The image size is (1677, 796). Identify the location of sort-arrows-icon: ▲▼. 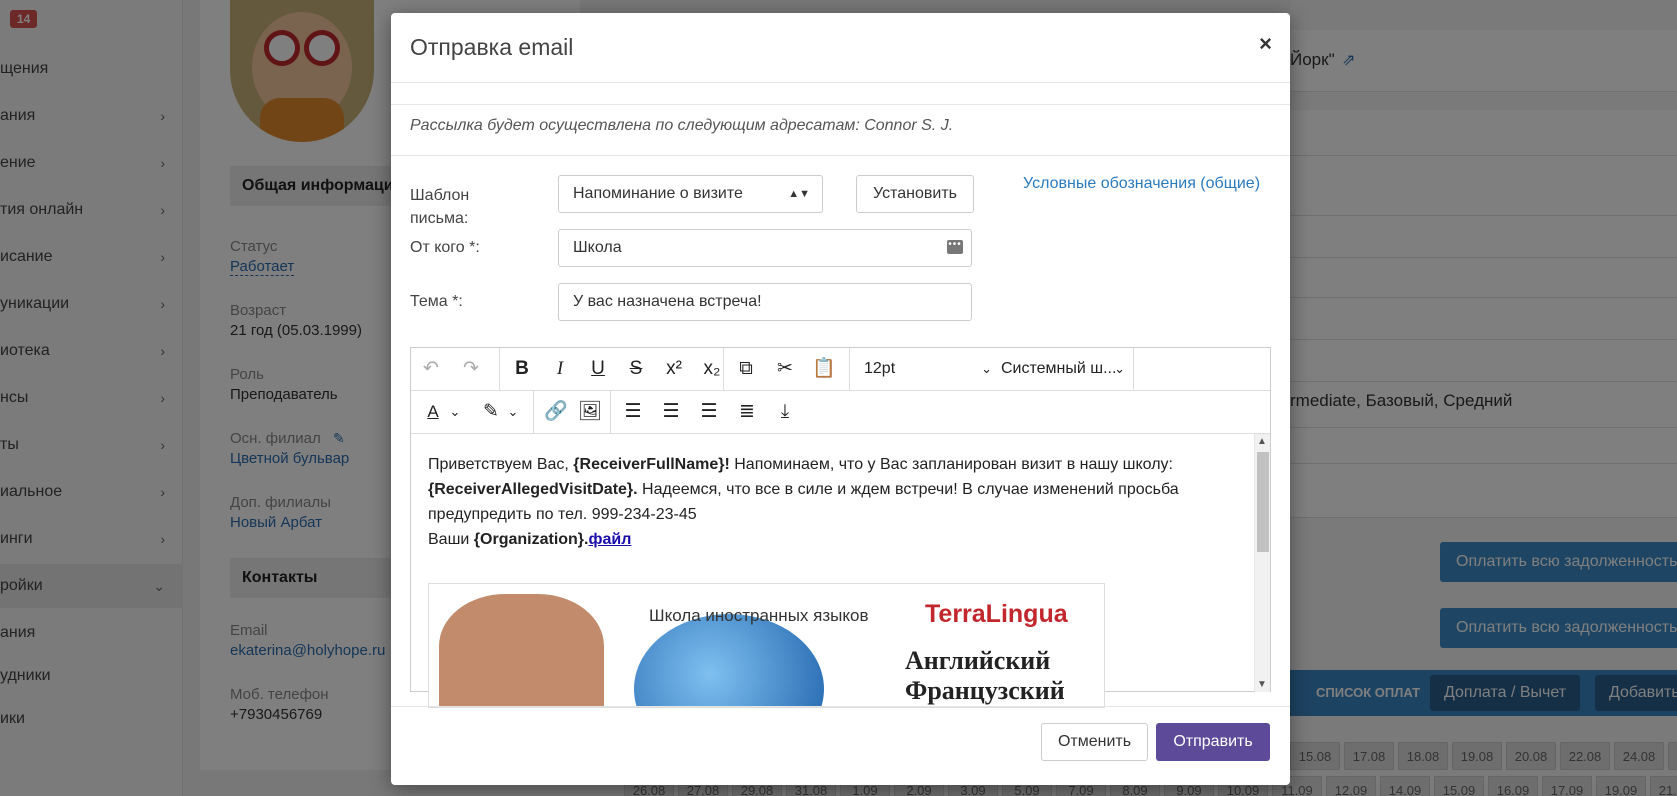
(799, 194).